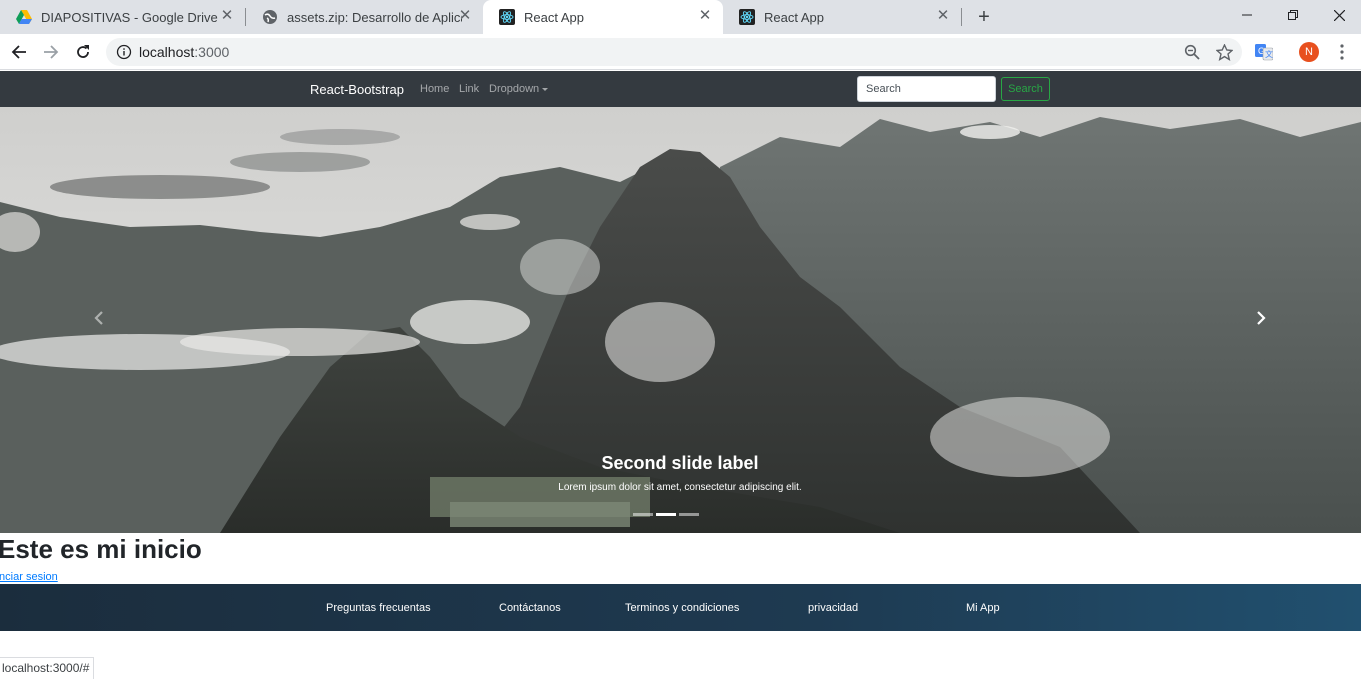 The width and height of the screenshot is (1361, 679). What do you see at coordinates (603, 17) in the screenshot?
I see `tab-react-app-active: React App ✕` at bounding box center [603, 17].